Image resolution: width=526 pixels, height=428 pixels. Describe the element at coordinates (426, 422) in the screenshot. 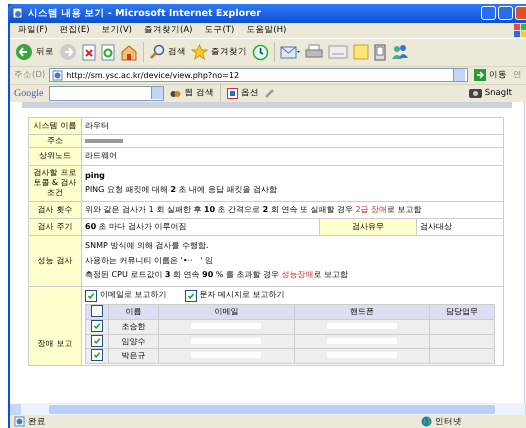

I see `globe-icon` at that location.